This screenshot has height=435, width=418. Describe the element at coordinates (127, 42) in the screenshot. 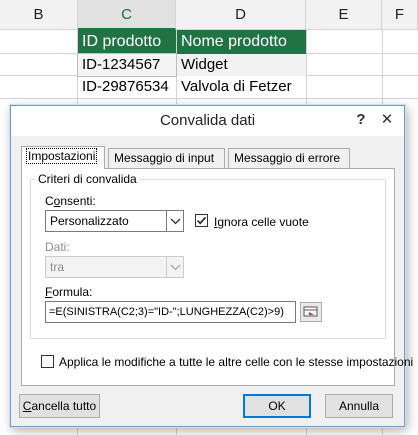

I see `table-header-cell: ID prodotto` at that location.